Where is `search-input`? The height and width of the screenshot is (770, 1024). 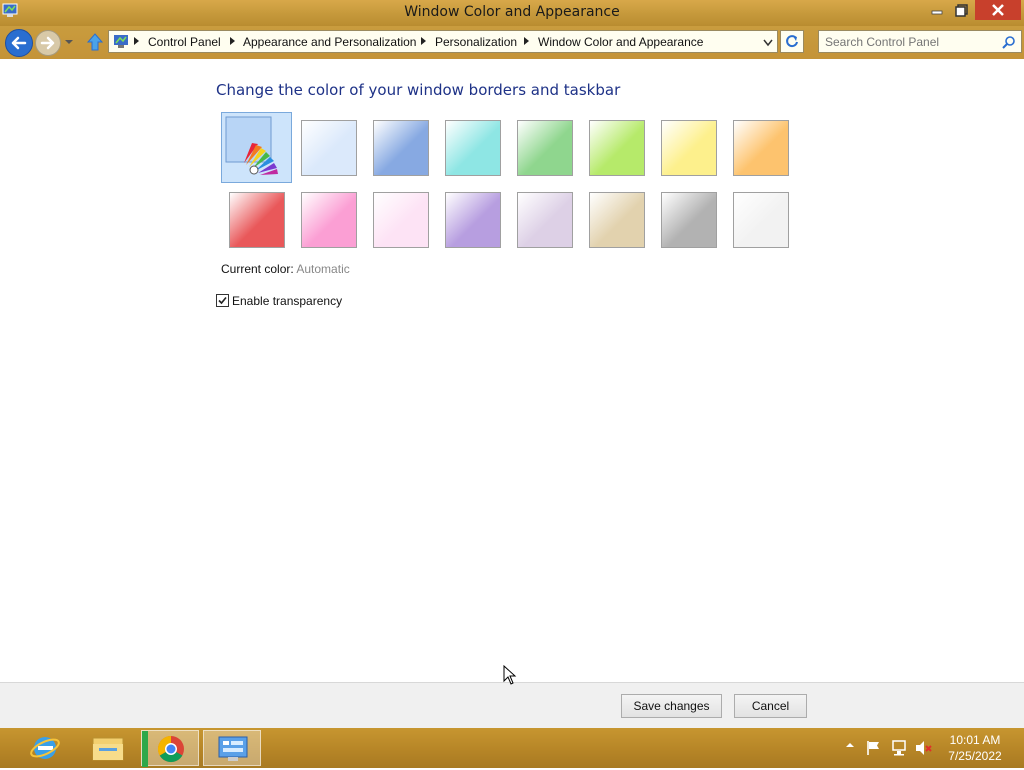 search-input is located at coordinates (912, 41).